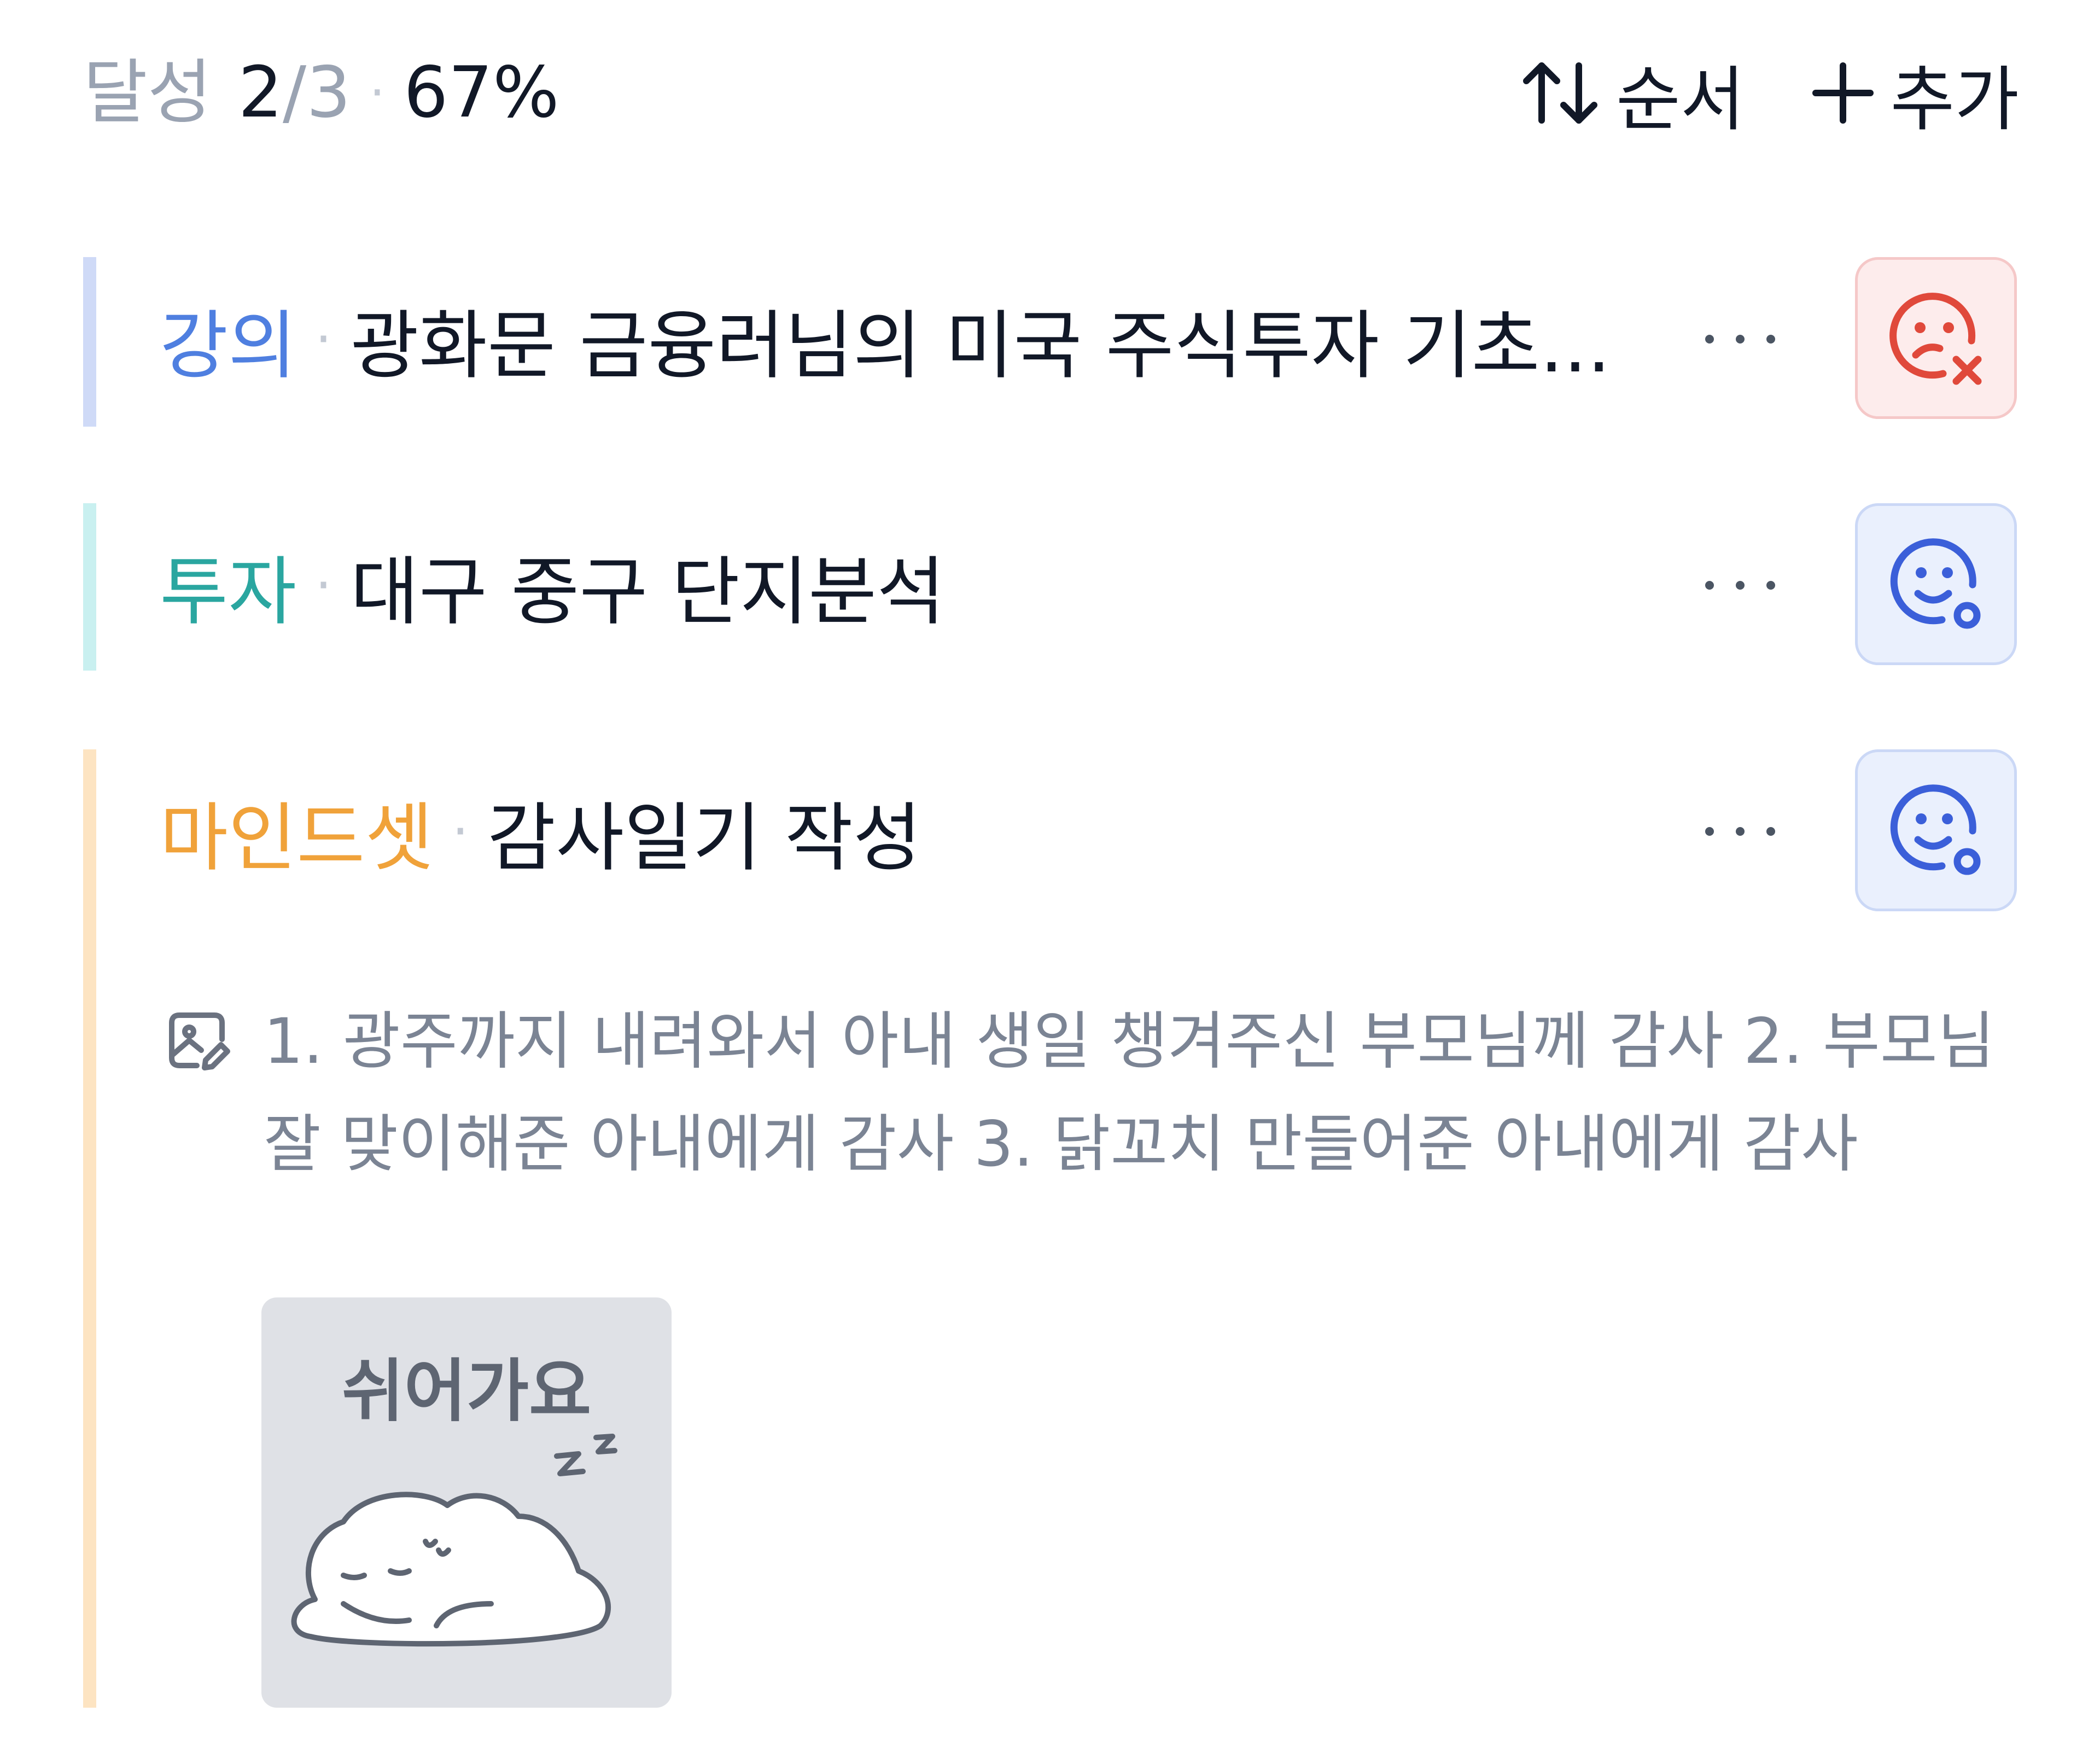 The height and width of the screenshot is (1752, 2100). I want to click on header-actions: 순서 추가, so click(1769, 93).